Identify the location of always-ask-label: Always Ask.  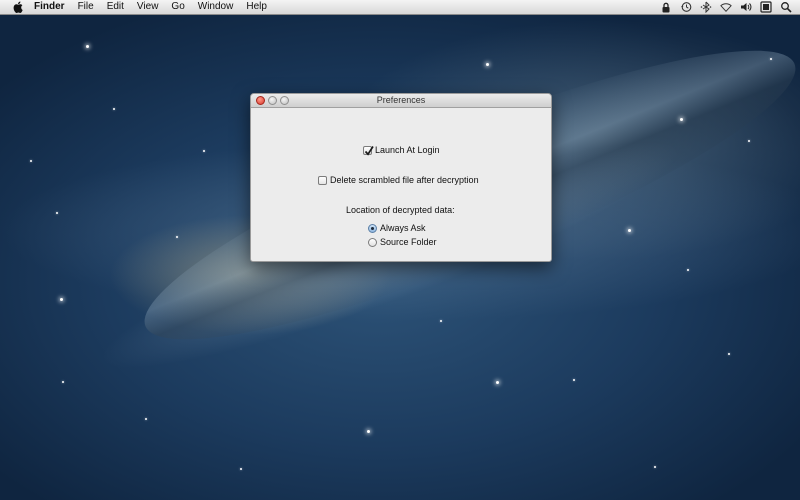
(403, 228).